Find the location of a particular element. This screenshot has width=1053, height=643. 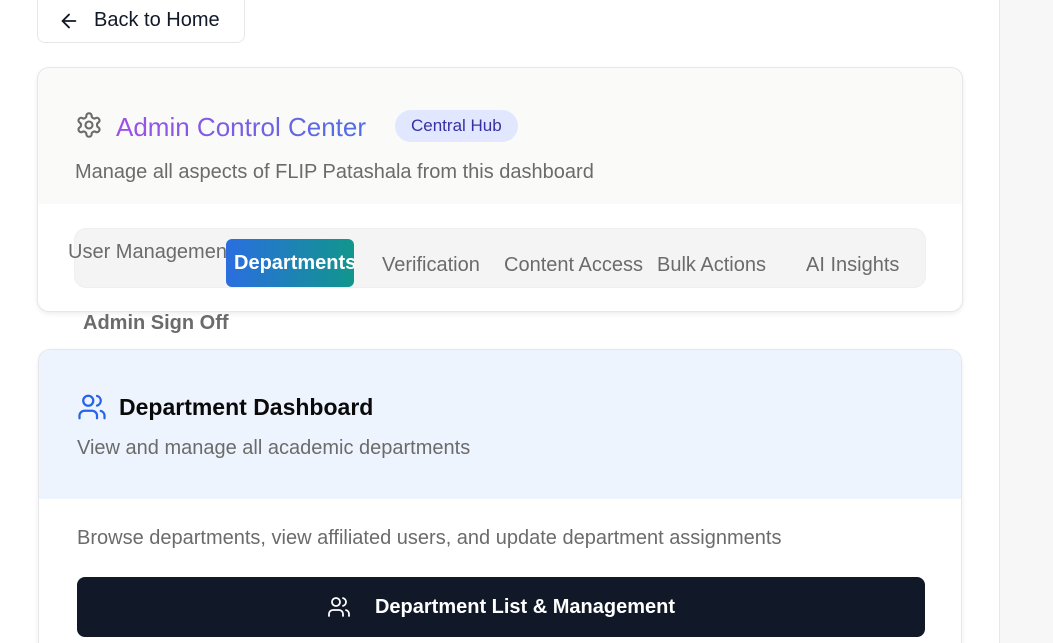

department-list-button: Department List & Management is located at coordinates (501, 607).